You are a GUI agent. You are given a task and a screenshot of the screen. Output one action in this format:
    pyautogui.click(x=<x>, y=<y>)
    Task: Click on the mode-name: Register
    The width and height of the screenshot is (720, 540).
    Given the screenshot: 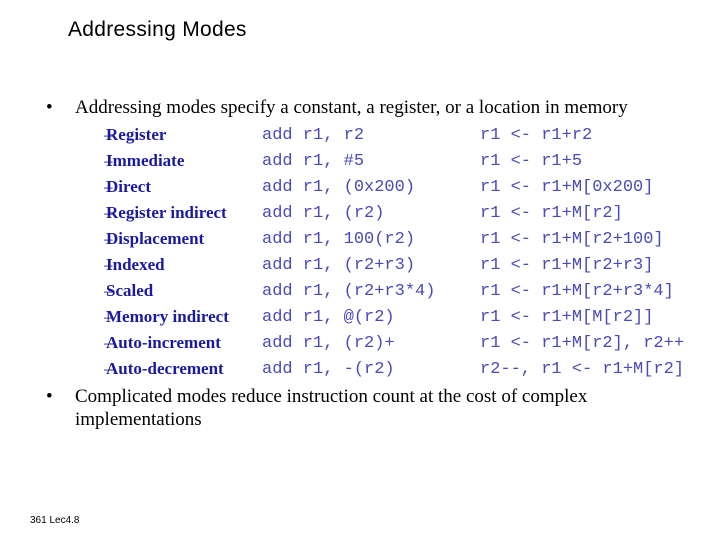 What is the action you would take?
    pyautogui.click(x=136, y=134)
    